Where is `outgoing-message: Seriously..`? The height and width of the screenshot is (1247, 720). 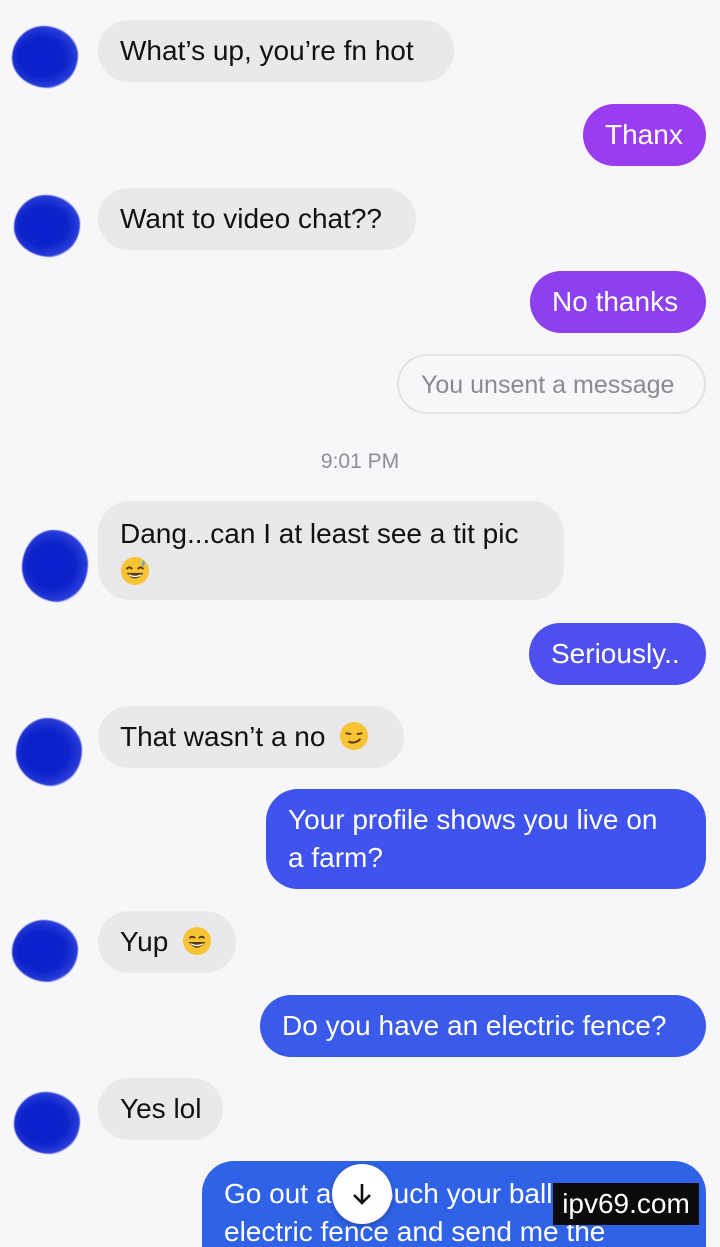
outgoing-message: Seriously.. is located at coordinates (617, 654).